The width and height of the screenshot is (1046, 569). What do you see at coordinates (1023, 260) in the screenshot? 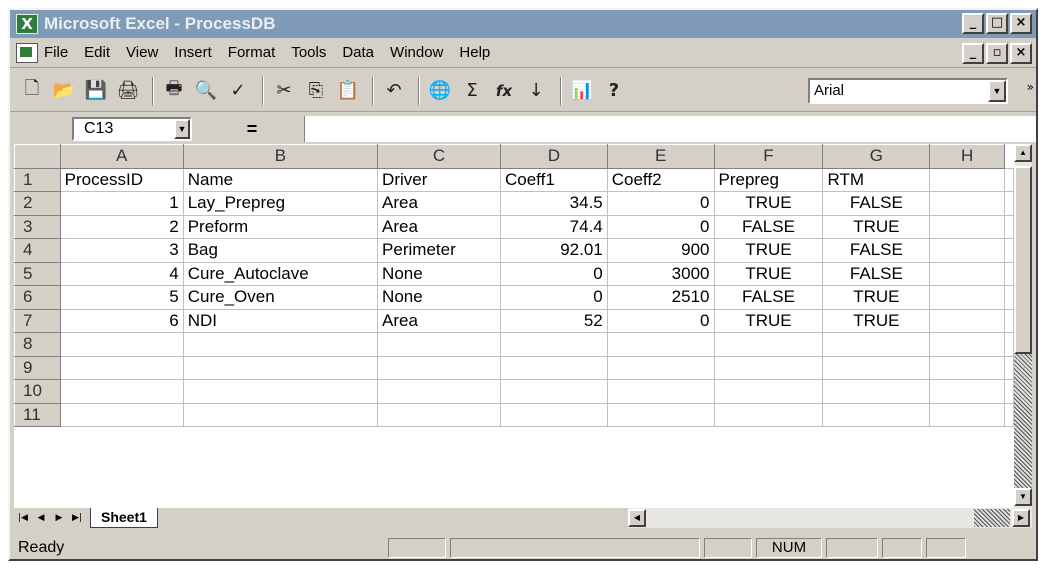
I see `vertical-scroll-thumb` at bounding box center [1023, 260].